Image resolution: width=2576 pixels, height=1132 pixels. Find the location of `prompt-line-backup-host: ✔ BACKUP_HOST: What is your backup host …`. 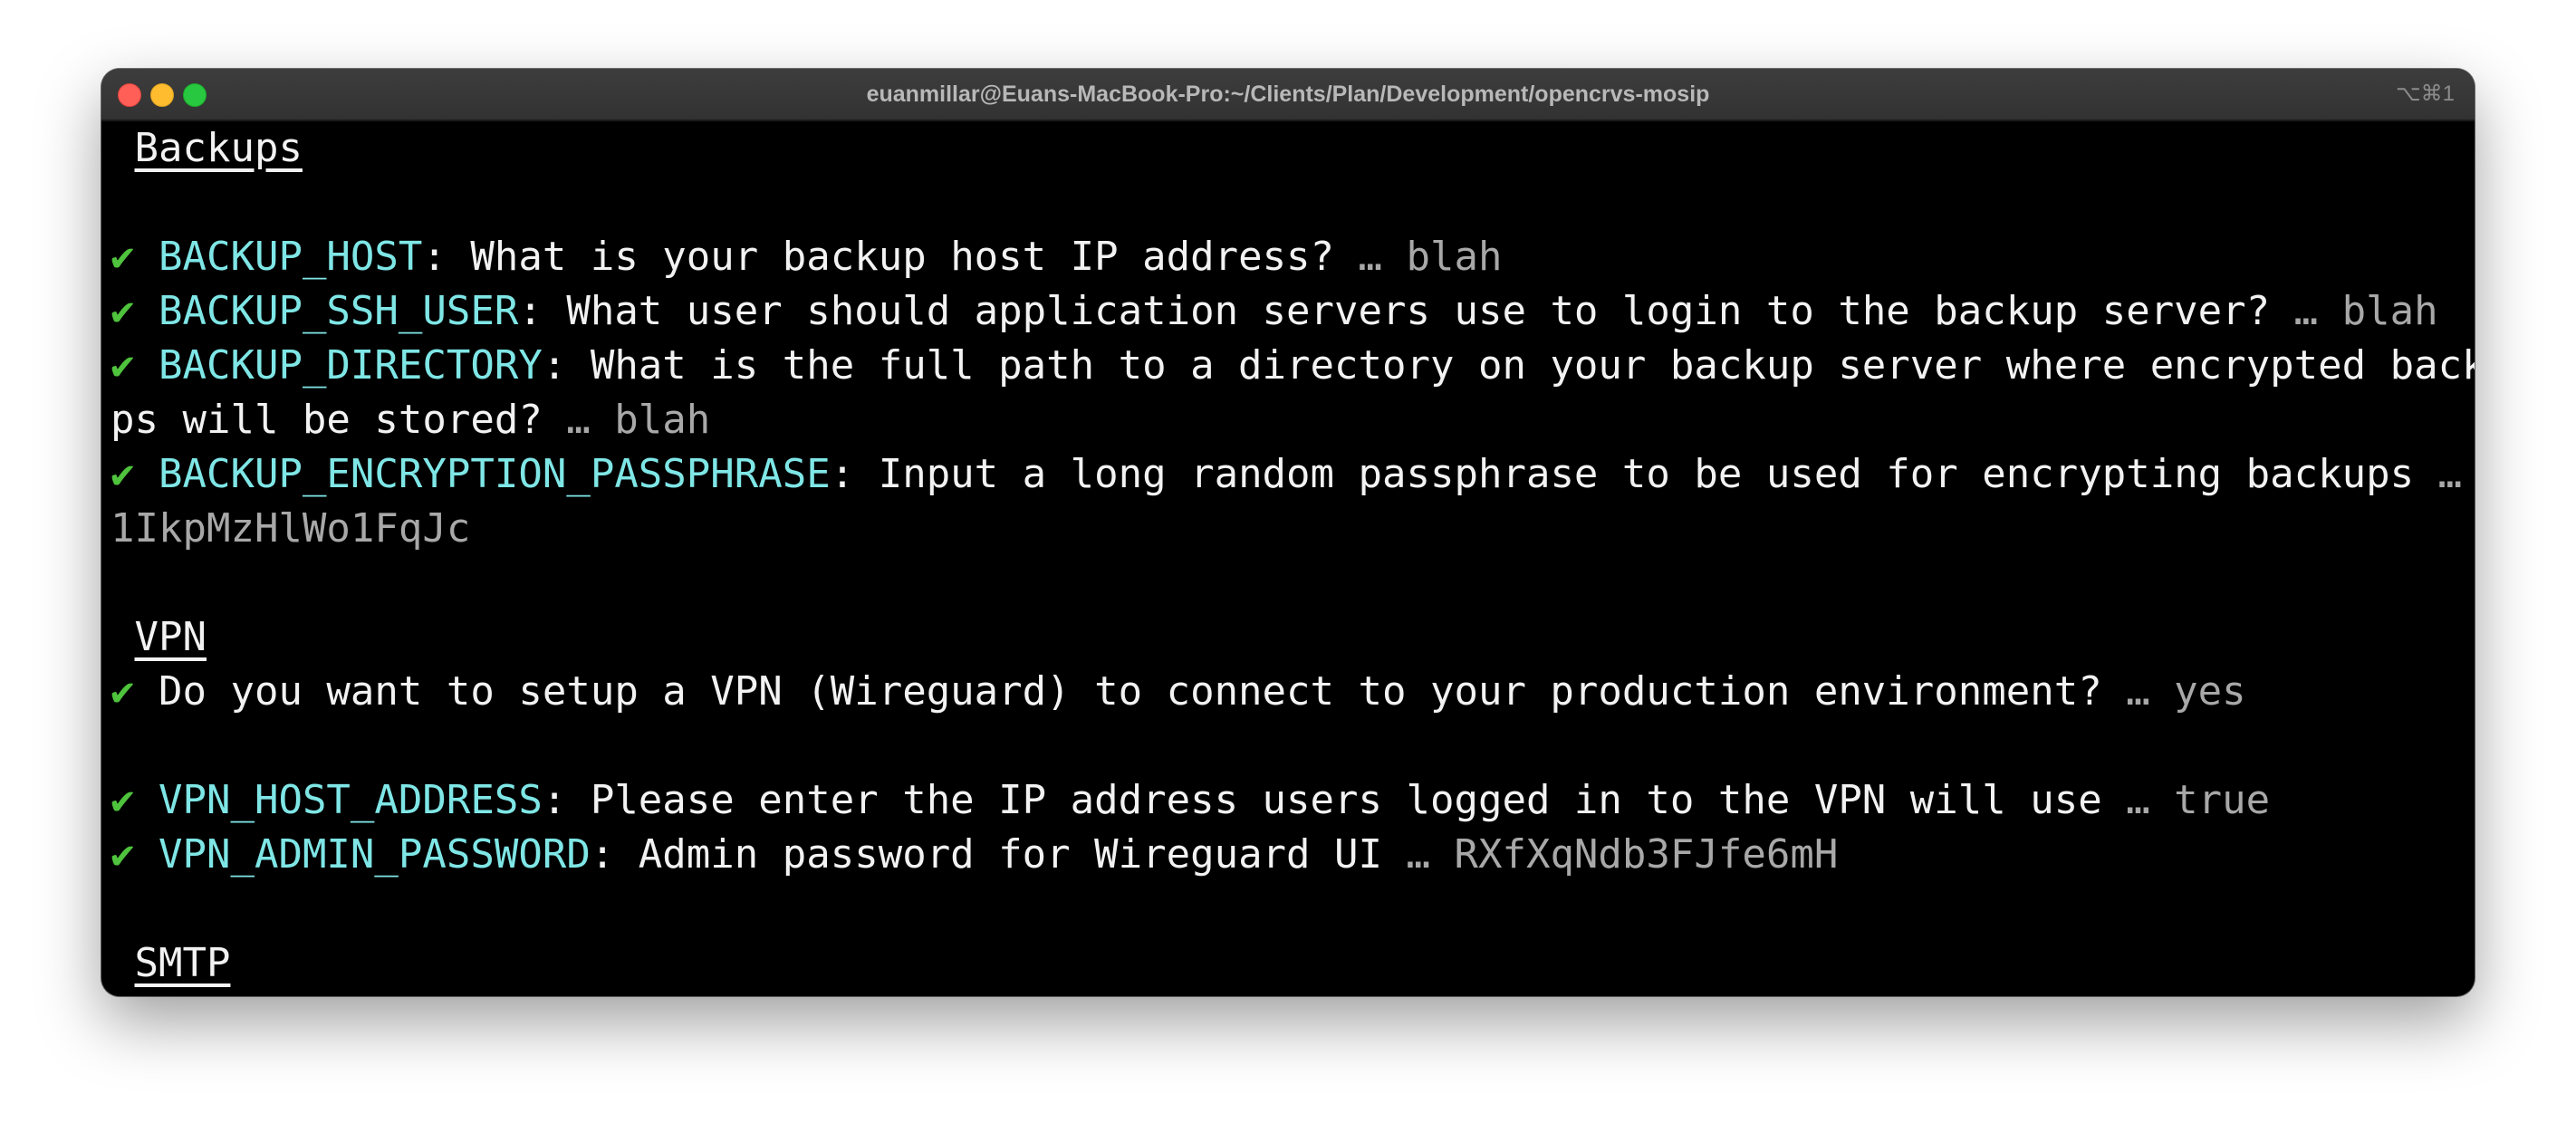

prompt-line-backup-host: ✔ BACKUP_HOST: What is your backup host … is located at coordinates (806, 257).